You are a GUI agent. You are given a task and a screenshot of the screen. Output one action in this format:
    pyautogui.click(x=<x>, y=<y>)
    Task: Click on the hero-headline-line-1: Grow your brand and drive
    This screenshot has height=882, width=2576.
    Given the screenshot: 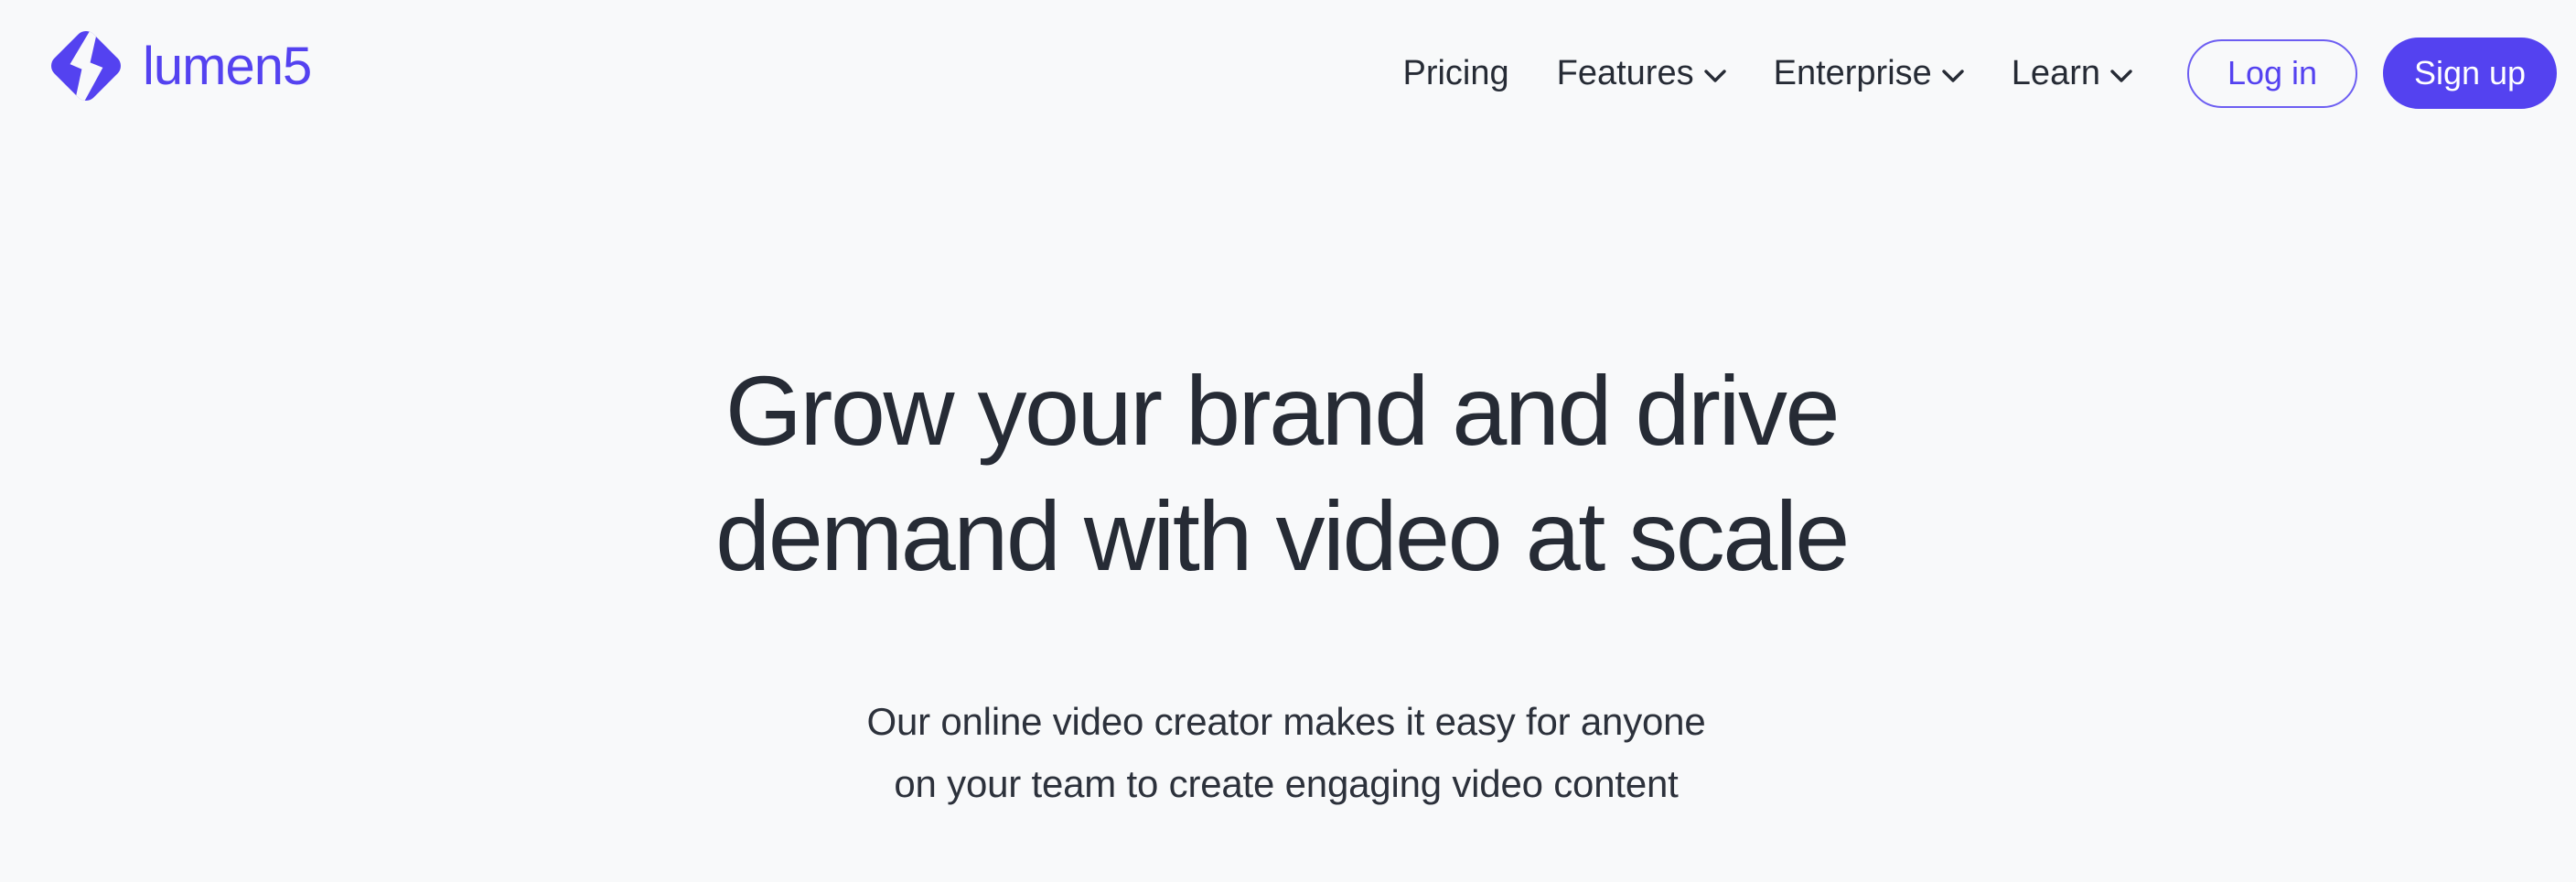 What is the action you would take?
    pyautogui.click(x=1282, y=410)
    